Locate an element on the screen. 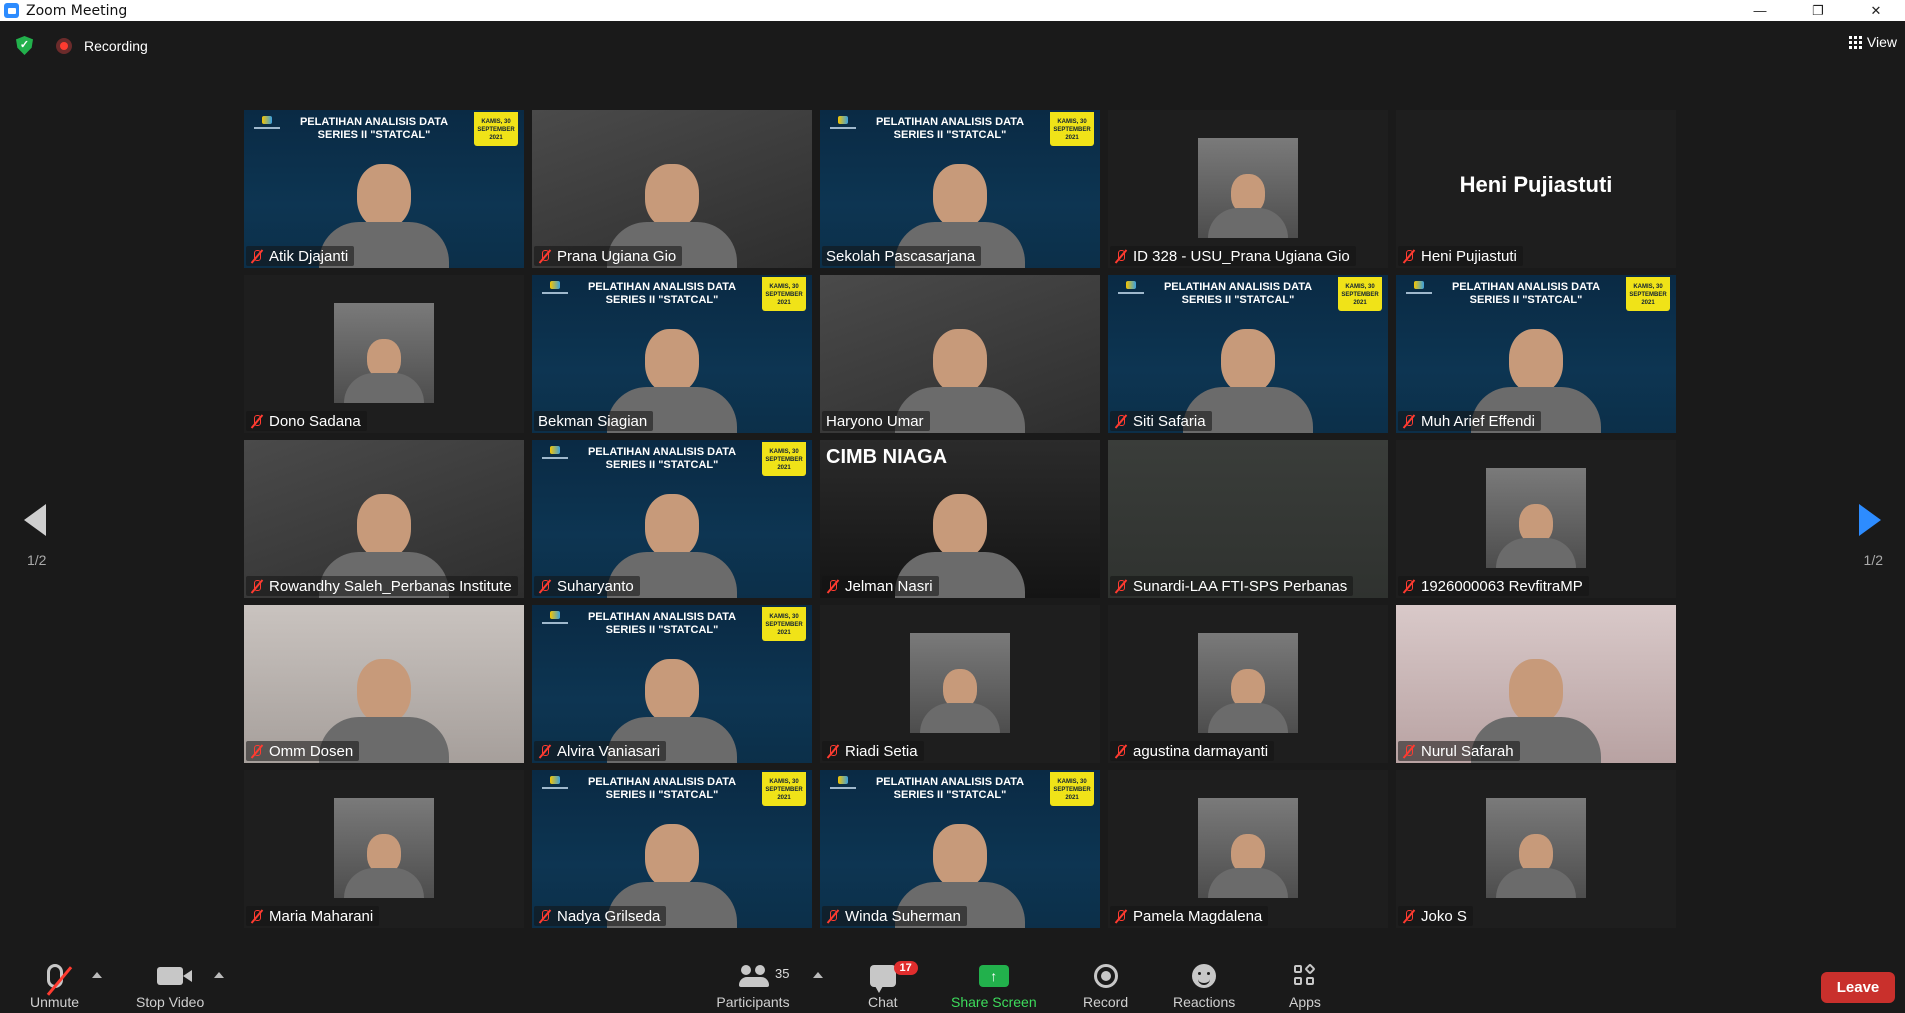  participant-video-tile: Nurul Safarah is located at coordinates (1536, 684).